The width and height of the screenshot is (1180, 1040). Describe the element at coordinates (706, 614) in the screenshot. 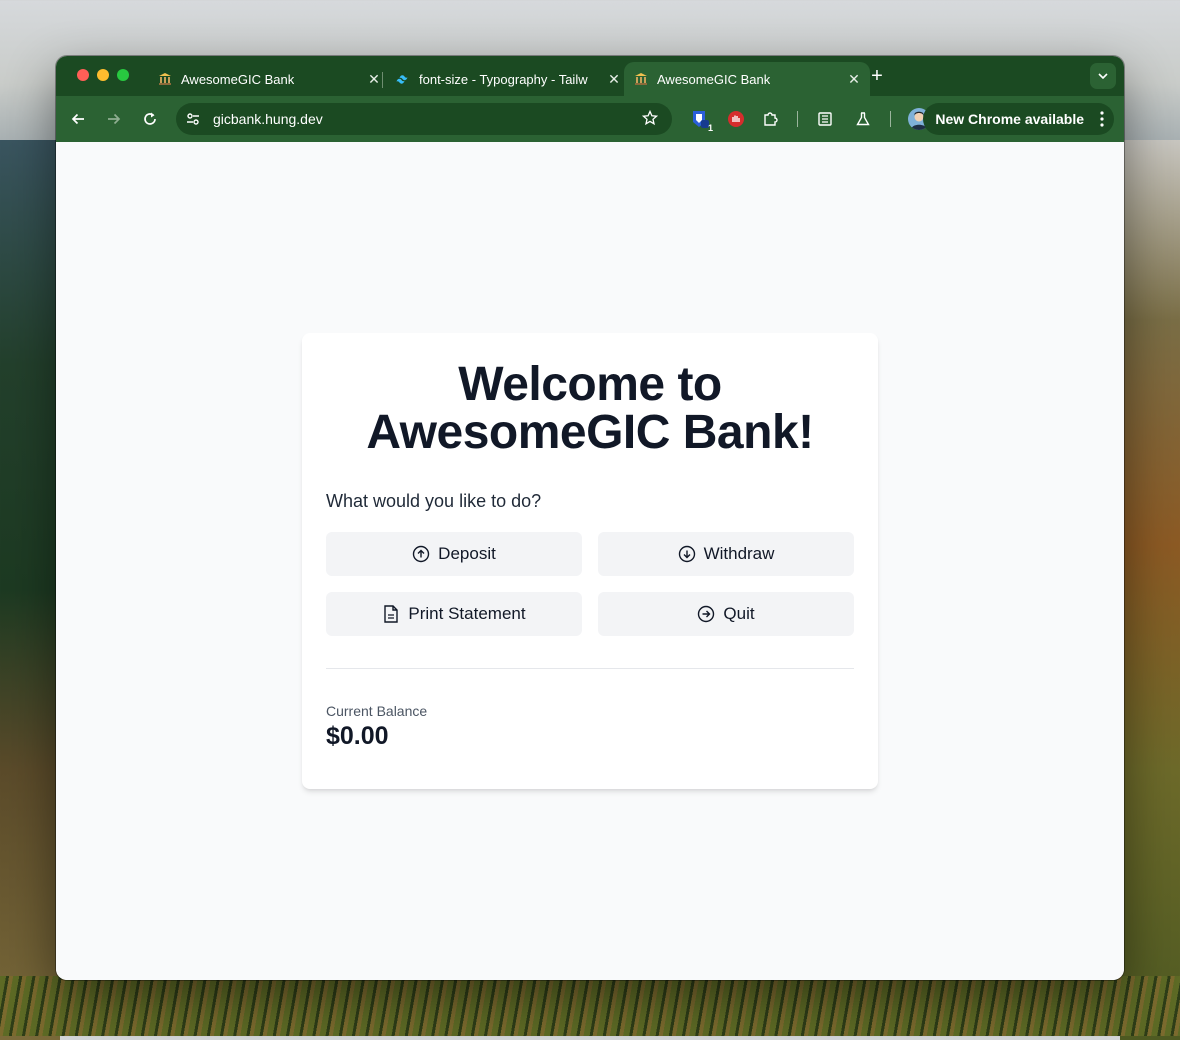

I see `arrow-right-circle-icon` at that location.